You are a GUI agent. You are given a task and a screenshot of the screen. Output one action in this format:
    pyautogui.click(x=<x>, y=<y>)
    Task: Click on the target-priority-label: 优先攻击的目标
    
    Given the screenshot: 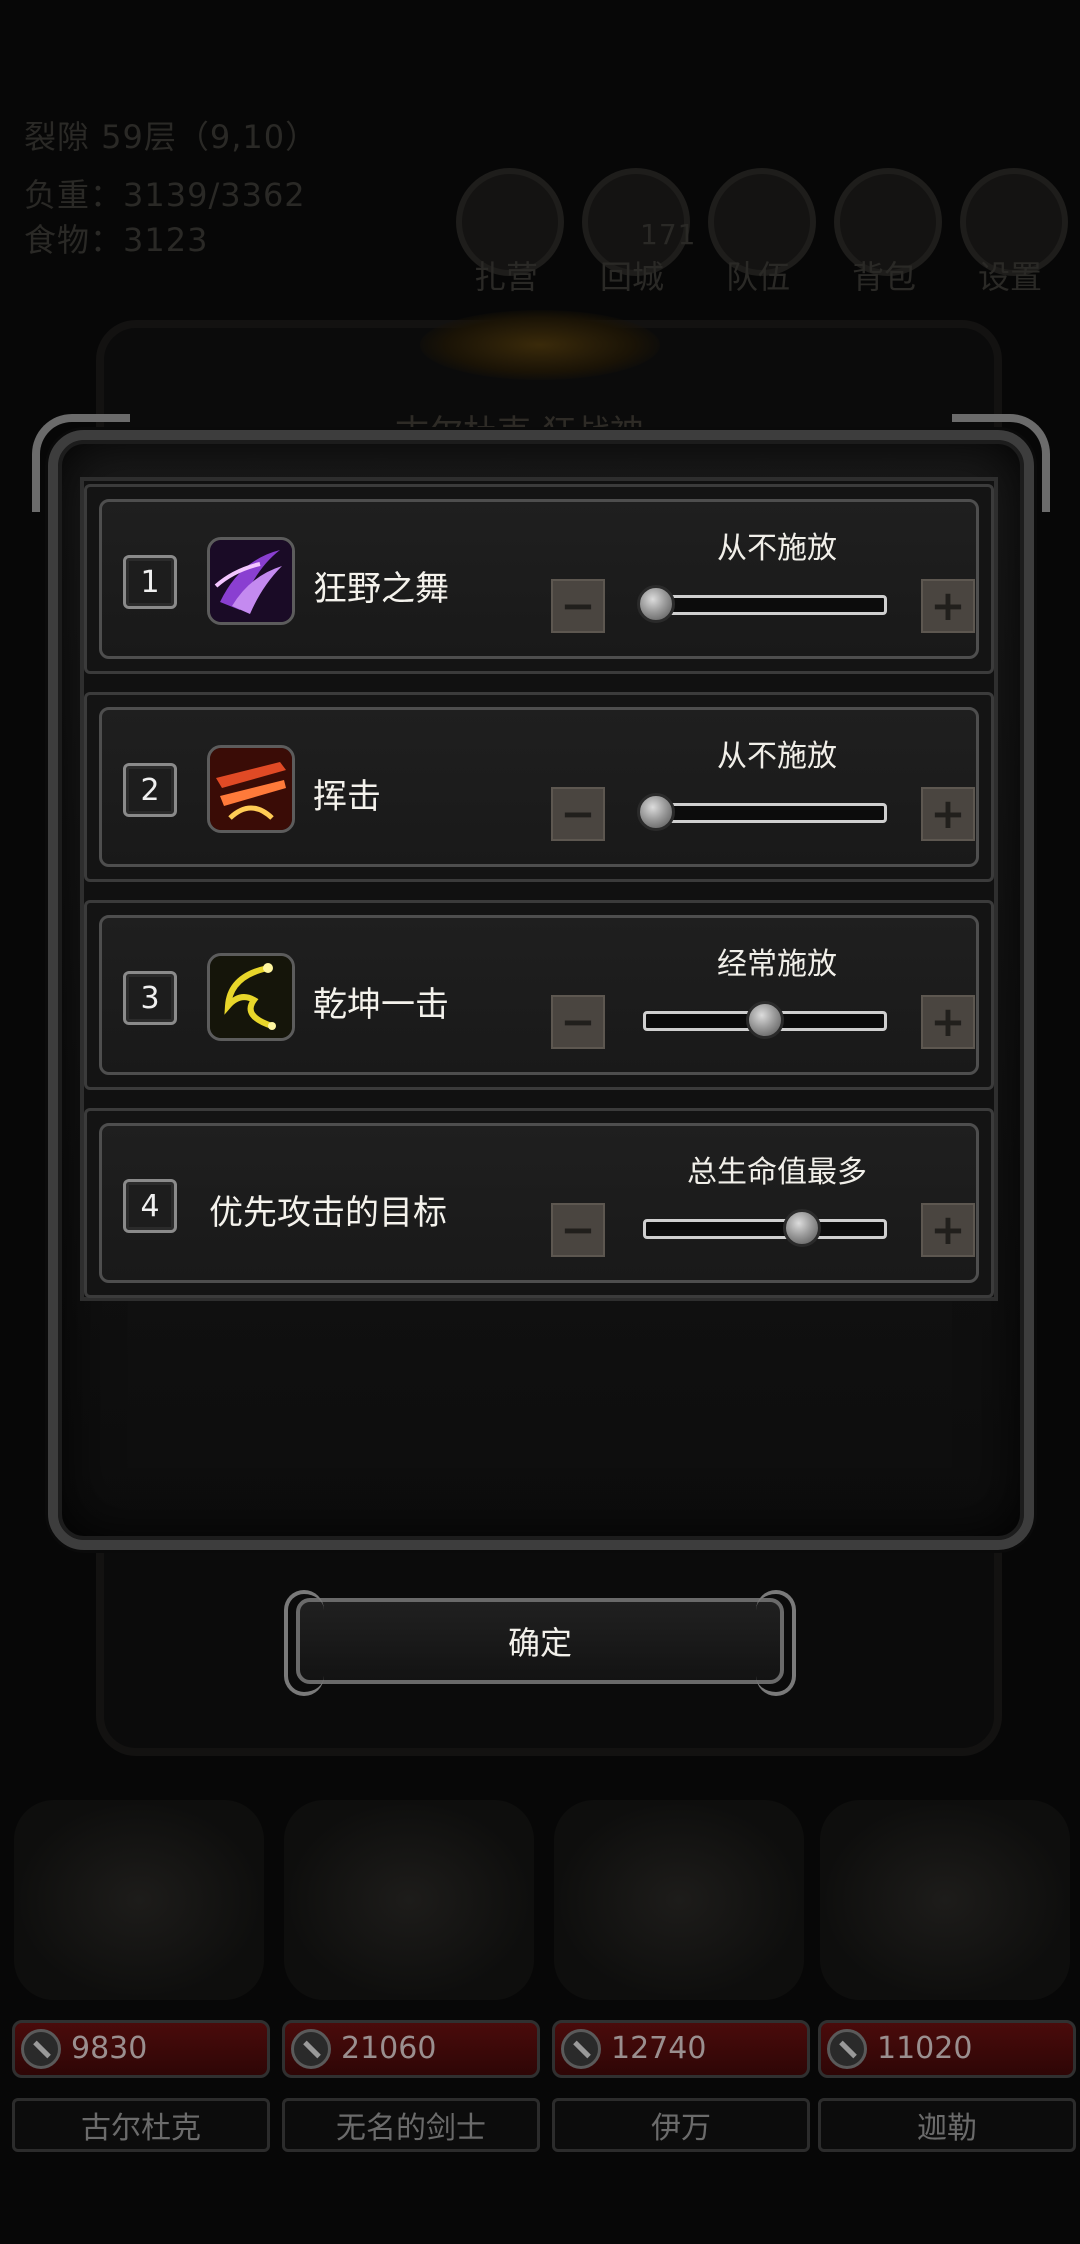 What is the action you would take?
    pyautogui.click(x=328, y=1213)
    